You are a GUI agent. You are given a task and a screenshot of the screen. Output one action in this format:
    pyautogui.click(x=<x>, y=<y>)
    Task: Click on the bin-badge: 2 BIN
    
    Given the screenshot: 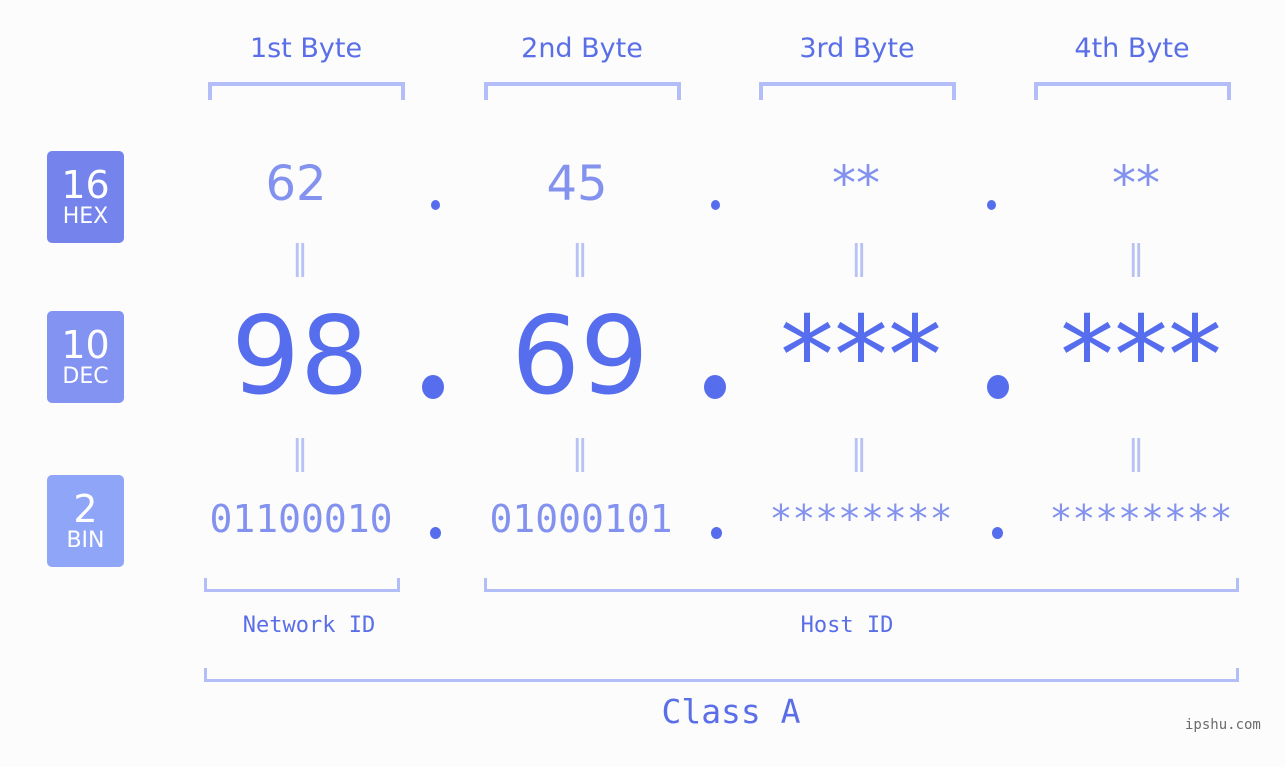 What is the action you would take?
    pyautogui.click(x=85, y=521)
    